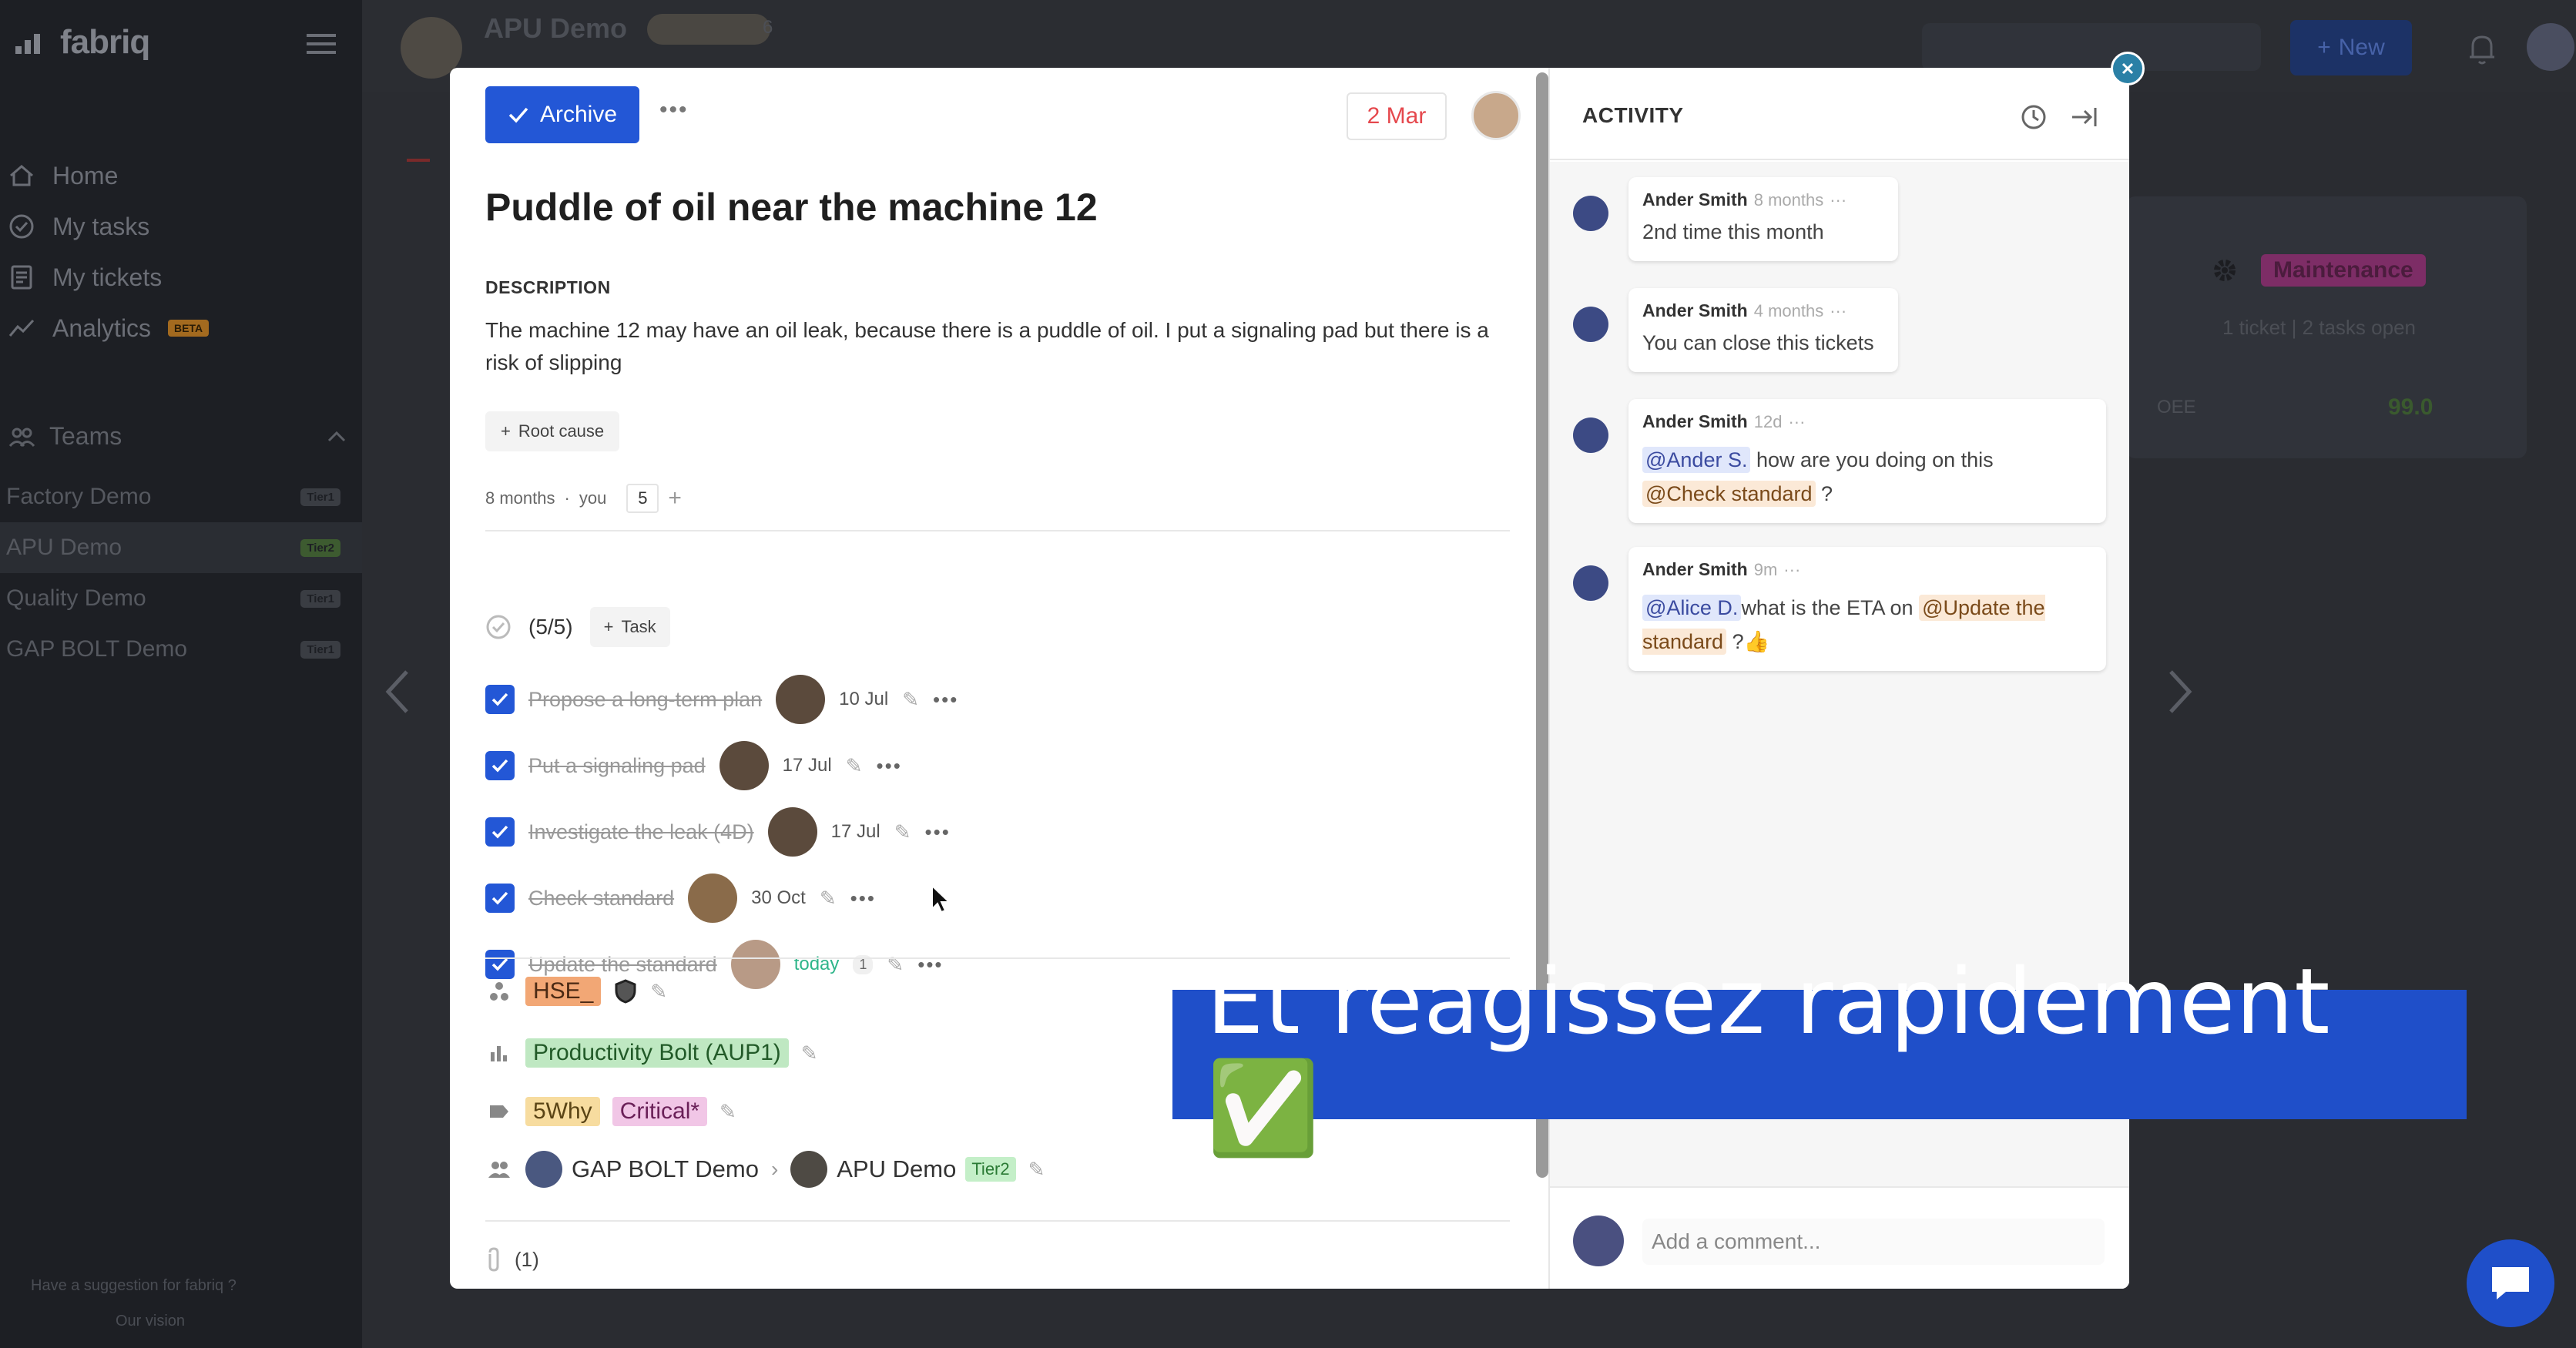  Describe the element at coordinates (82, 42) in the screenshot. I see `fabriq-logo: fabriq` at that location.